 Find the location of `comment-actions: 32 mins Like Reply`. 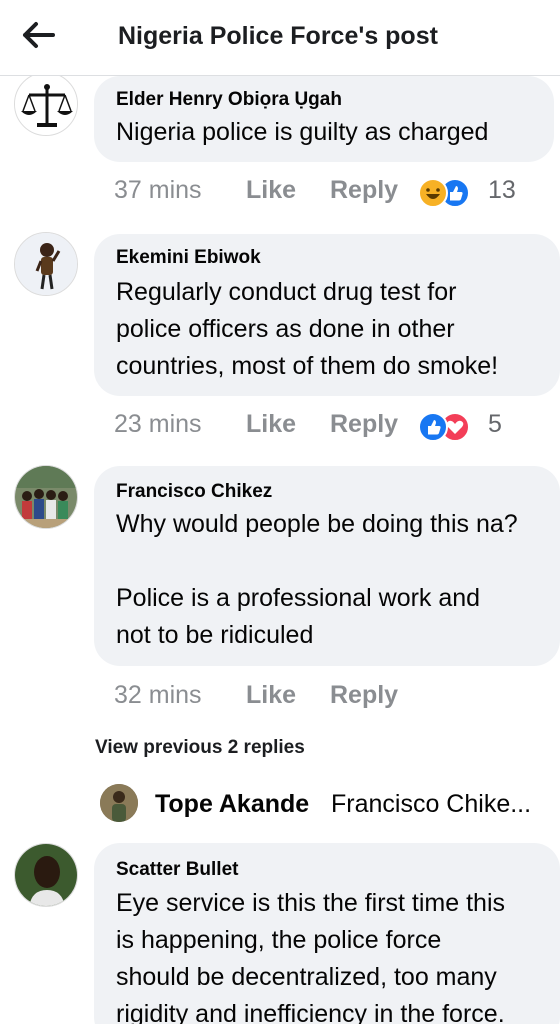

comment-actions: 32 mins Like Reply is located at coordinates (337, 699).